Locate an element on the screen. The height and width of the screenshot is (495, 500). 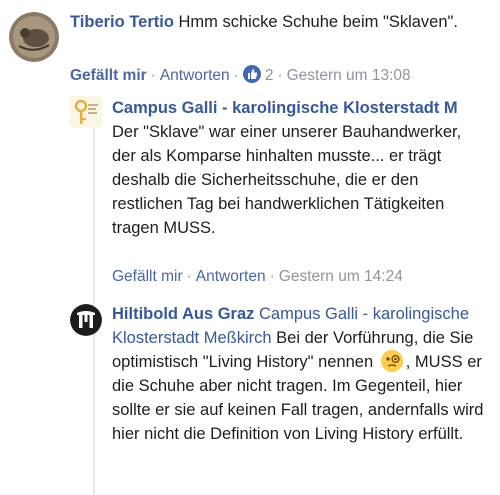
timestamp: Gestern um 14:24 is located at coordinates (341, 276).